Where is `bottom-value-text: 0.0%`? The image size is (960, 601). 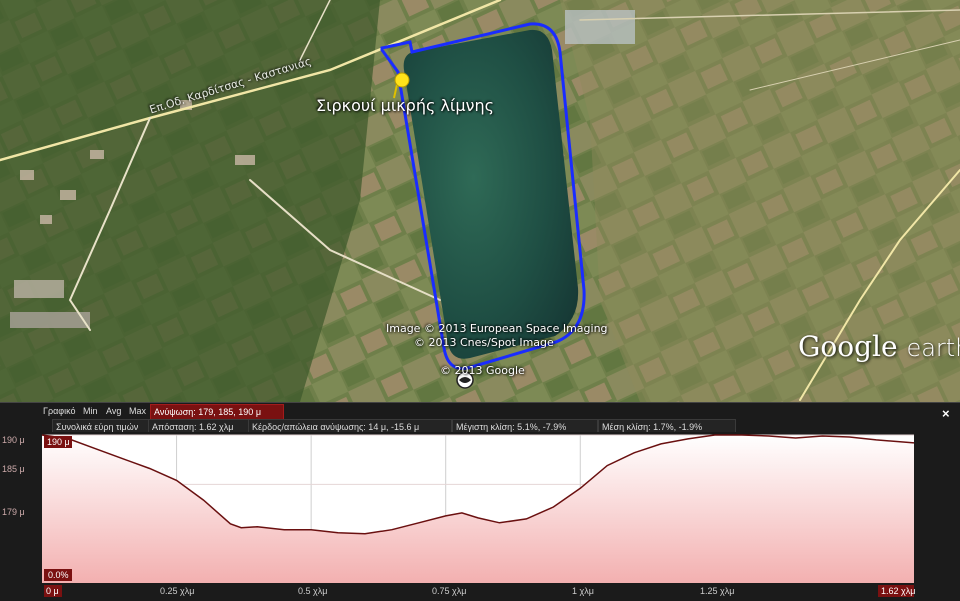
bottom-value-text: 0.0% is located at coordinates (58, 575).